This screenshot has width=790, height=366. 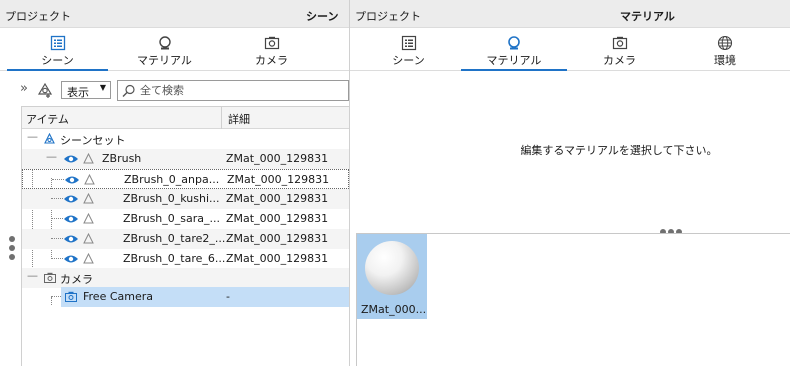 What do you see at coordinates (45, 90) in the screenshot?
I see `scene-add-icon` at bounding box center [45, 90].